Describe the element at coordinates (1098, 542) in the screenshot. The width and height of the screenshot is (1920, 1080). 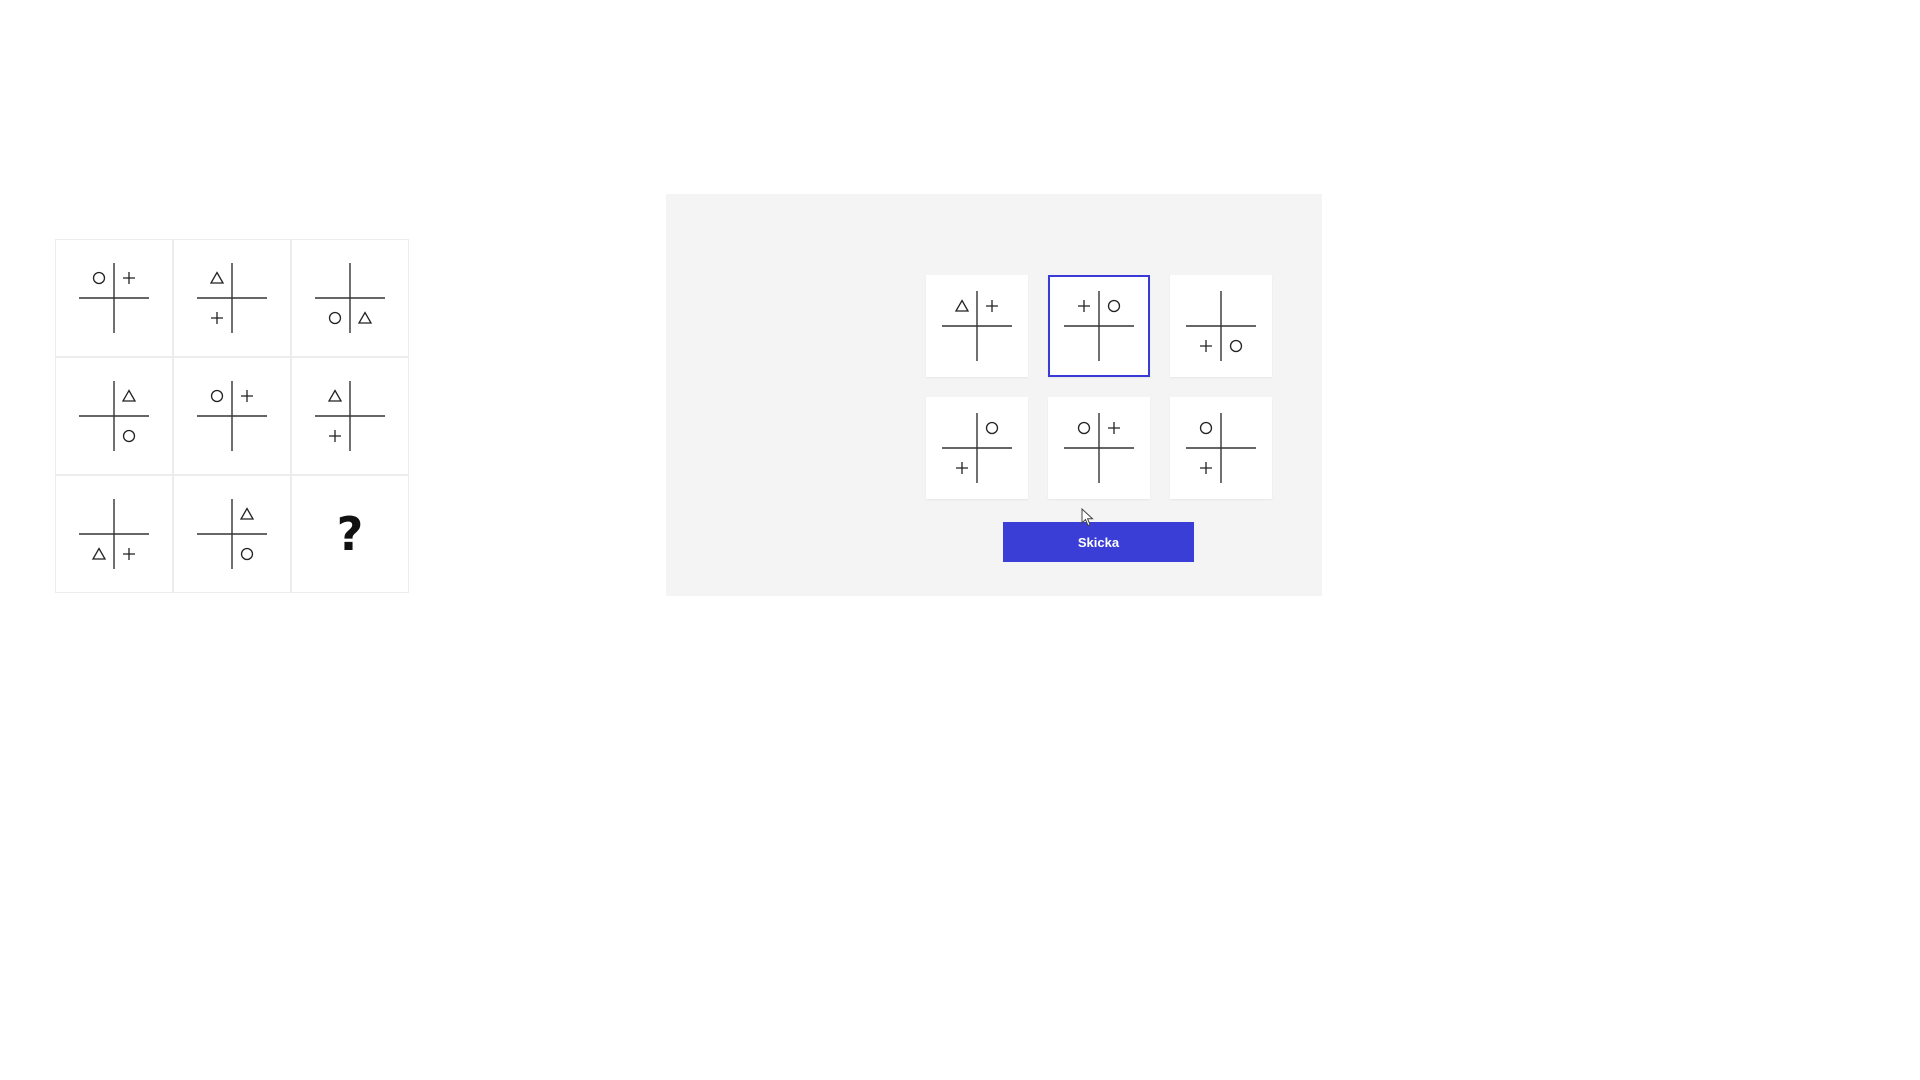
I see `submit-button: Skicka` at that location.